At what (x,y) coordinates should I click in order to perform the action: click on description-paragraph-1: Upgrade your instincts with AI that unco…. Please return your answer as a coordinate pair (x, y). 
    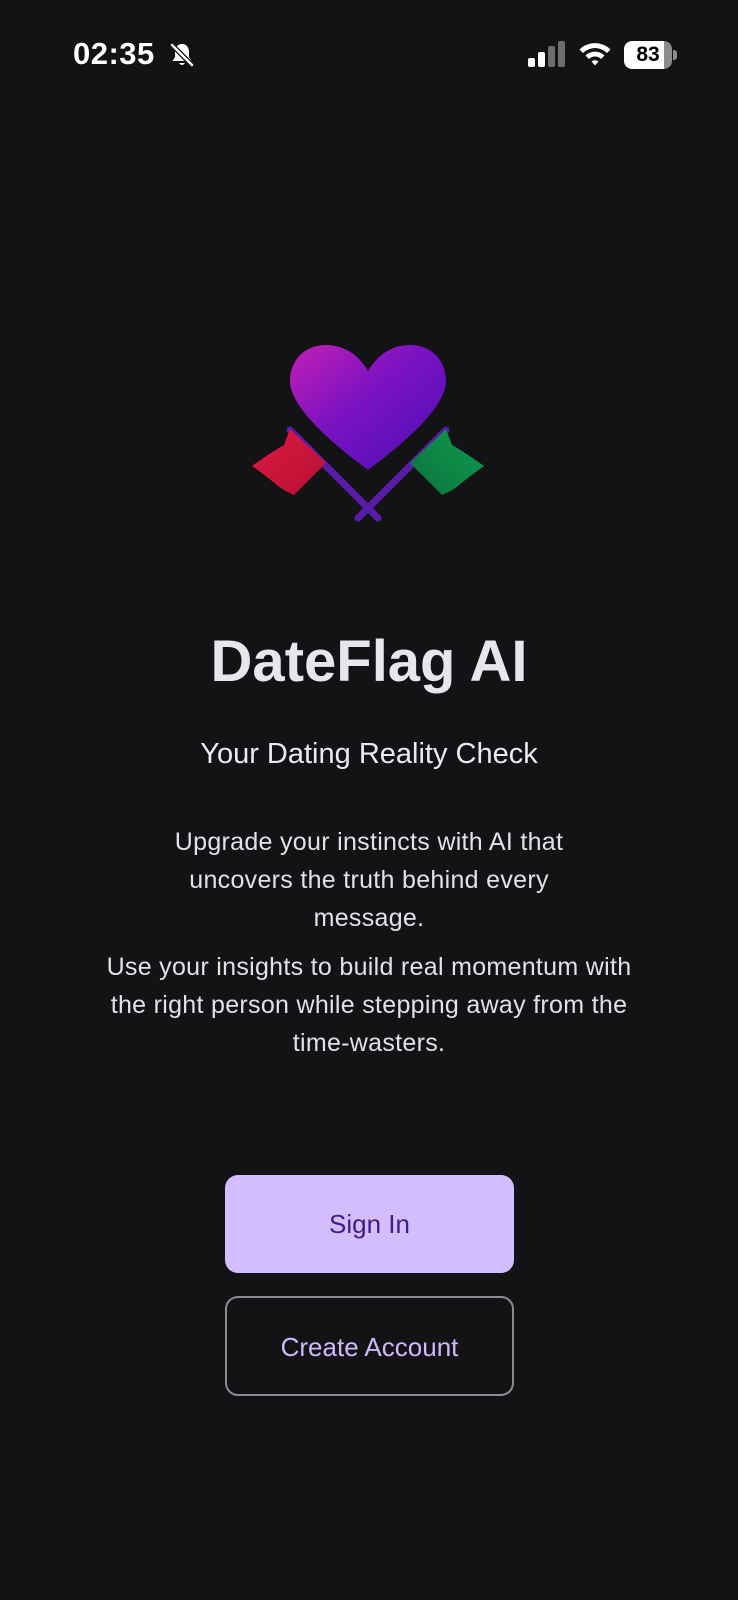
    Looking at the image, I should click on (369, 880).